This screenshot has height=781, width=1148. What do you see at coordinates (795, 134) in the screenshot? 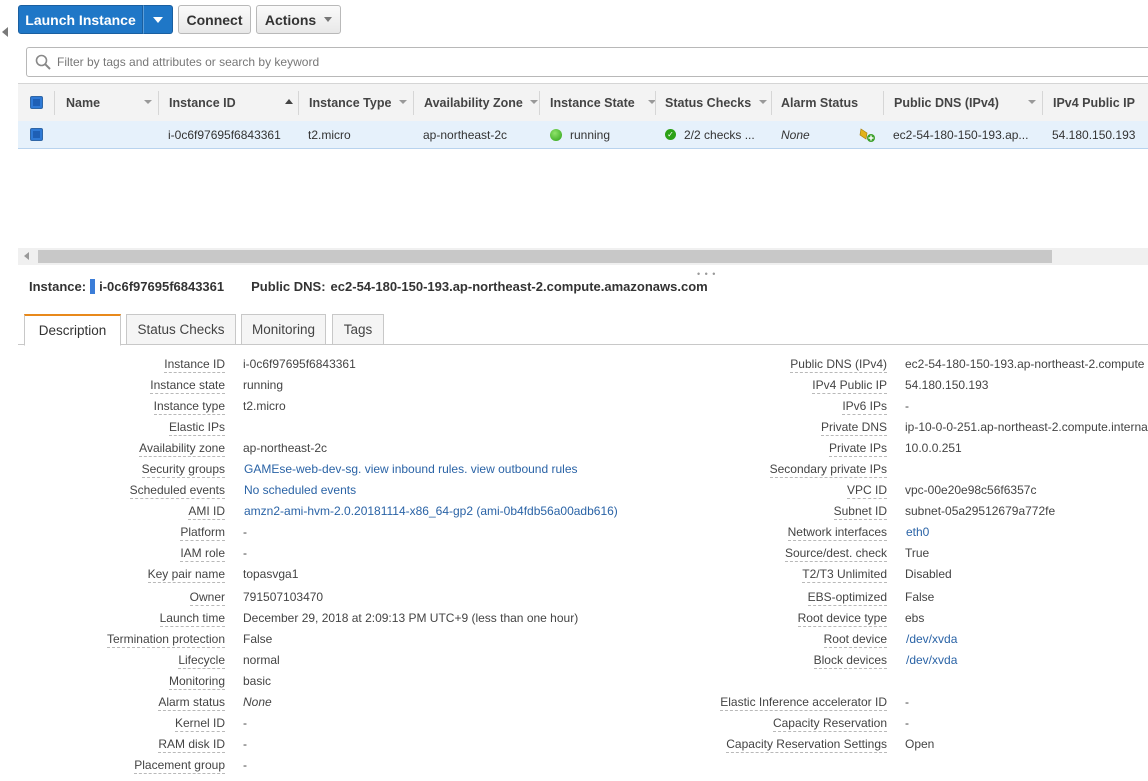
I see `cell-alarm-status: None` at bounding box center [795, 134].